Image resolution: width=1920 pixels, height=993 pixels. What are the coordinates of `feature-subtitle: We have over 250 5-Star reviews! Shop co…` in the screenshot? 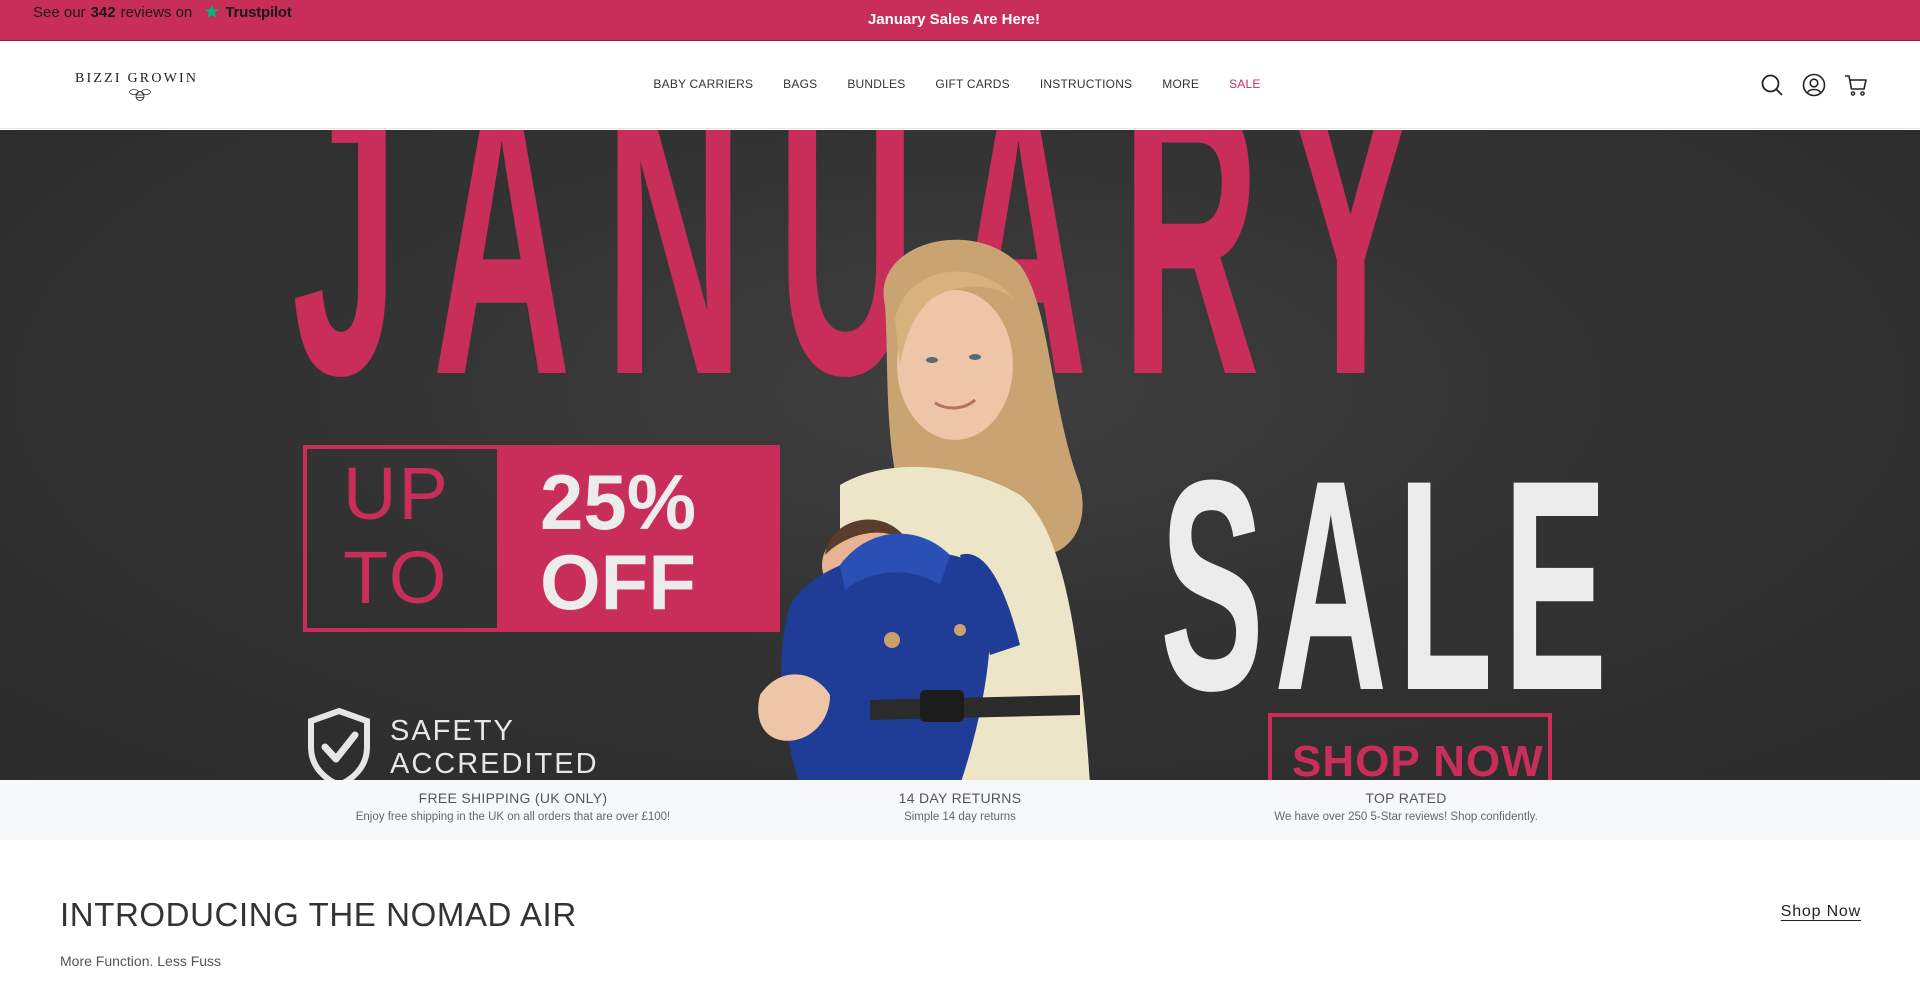 It's located at (1406, 817).